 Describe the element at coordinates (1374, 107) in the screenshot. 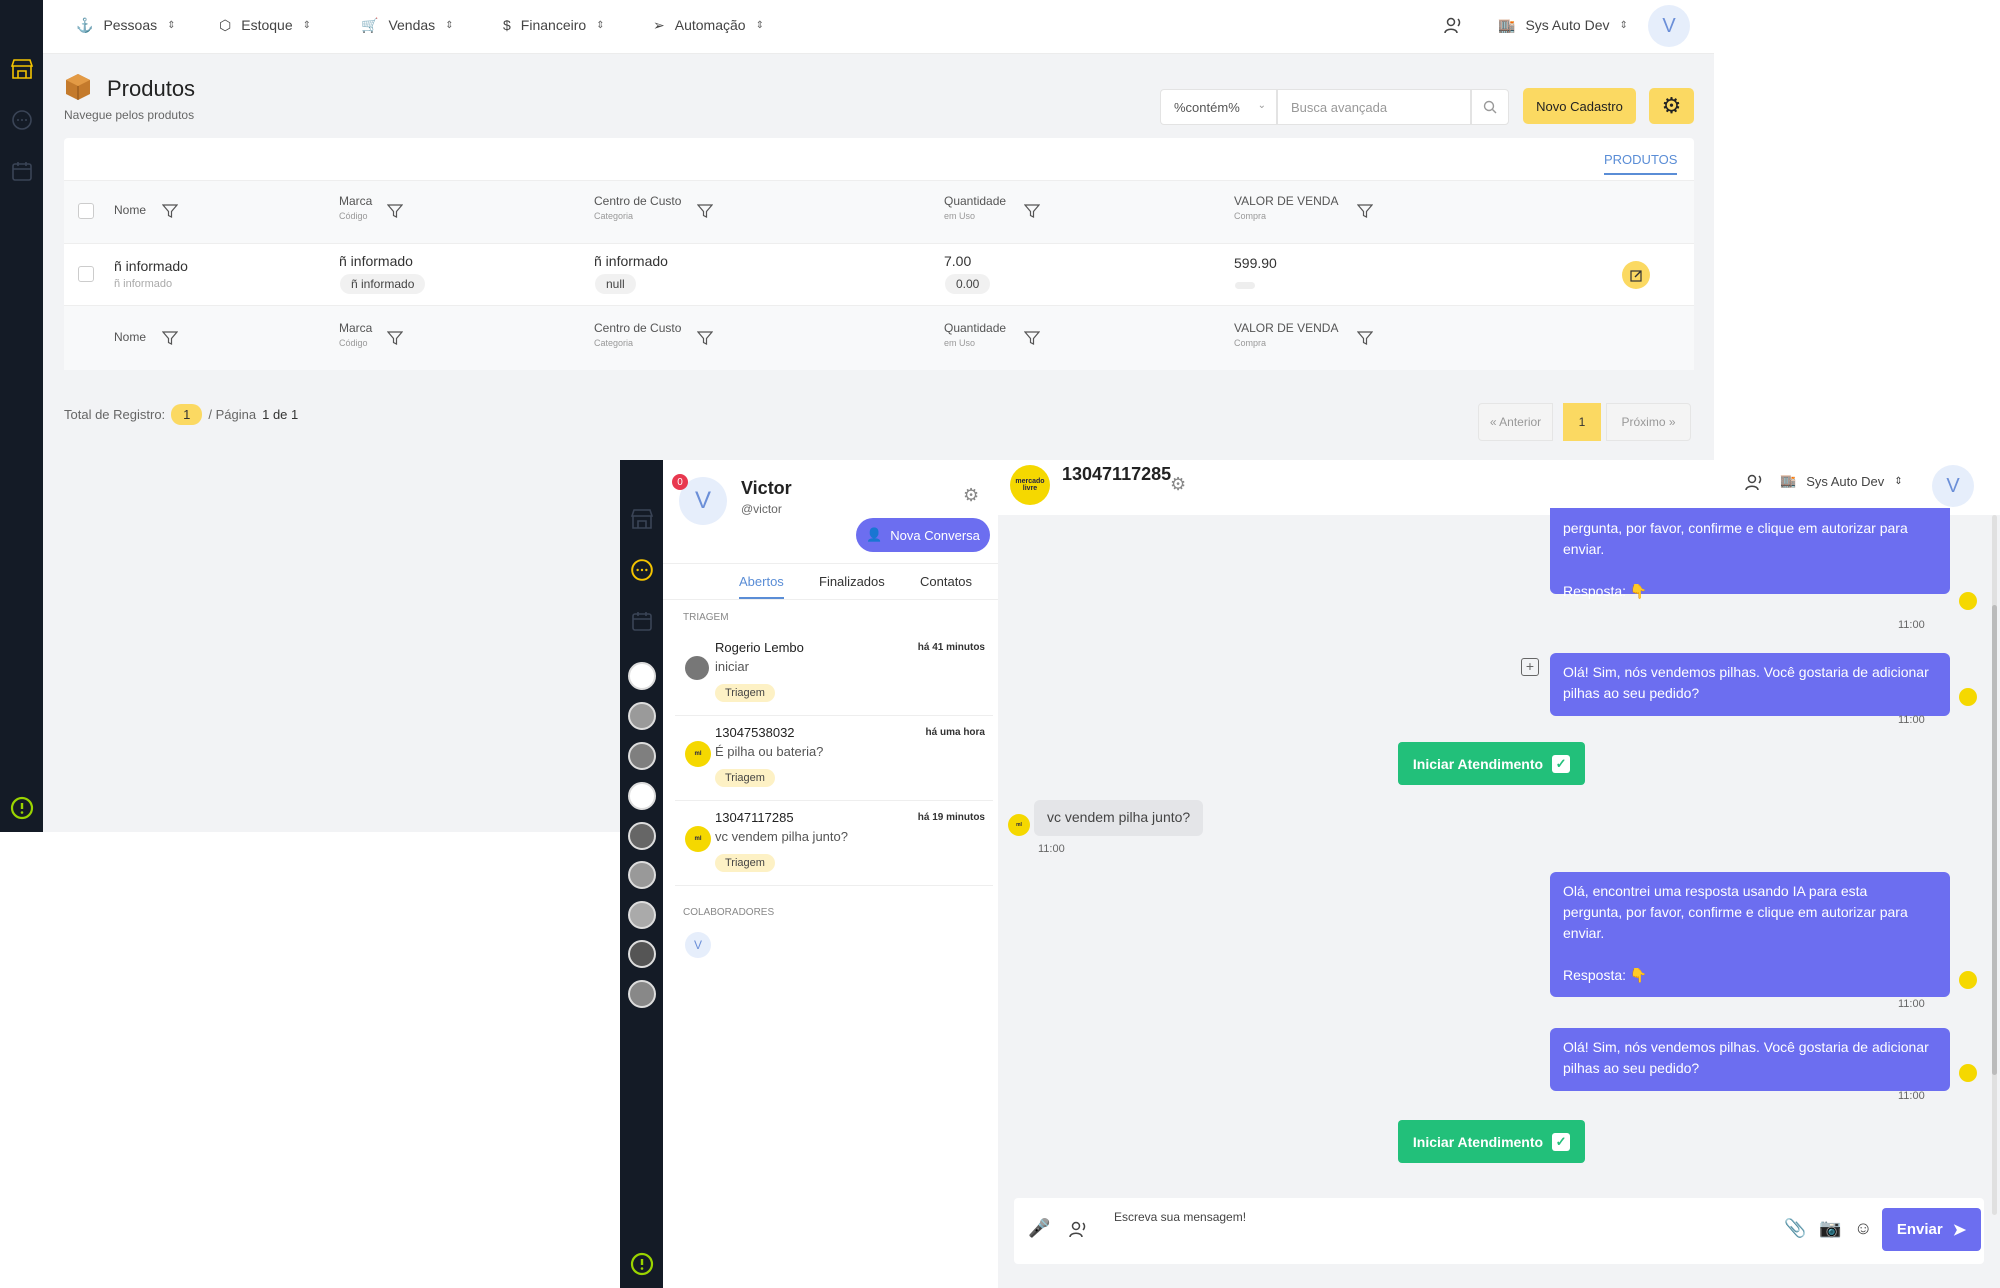

I see `search-input: Busca avançada` at that location.